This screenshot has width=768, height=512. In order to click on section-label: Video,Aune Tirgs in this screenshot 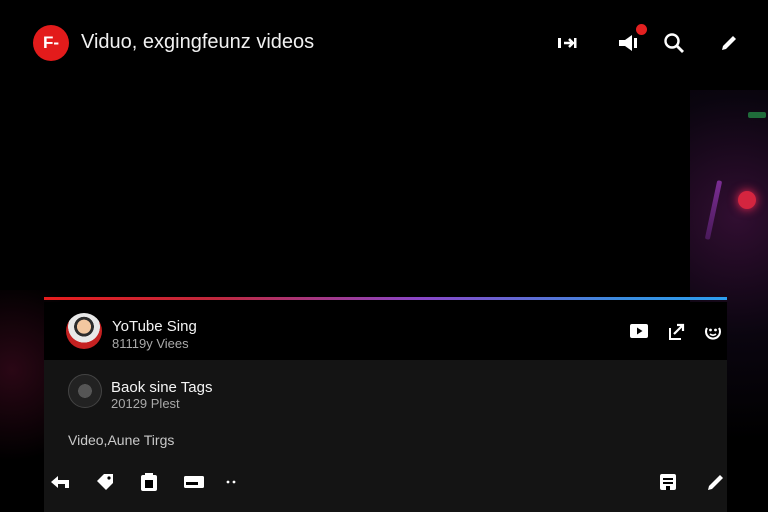, I will do `click(121, 440)`.